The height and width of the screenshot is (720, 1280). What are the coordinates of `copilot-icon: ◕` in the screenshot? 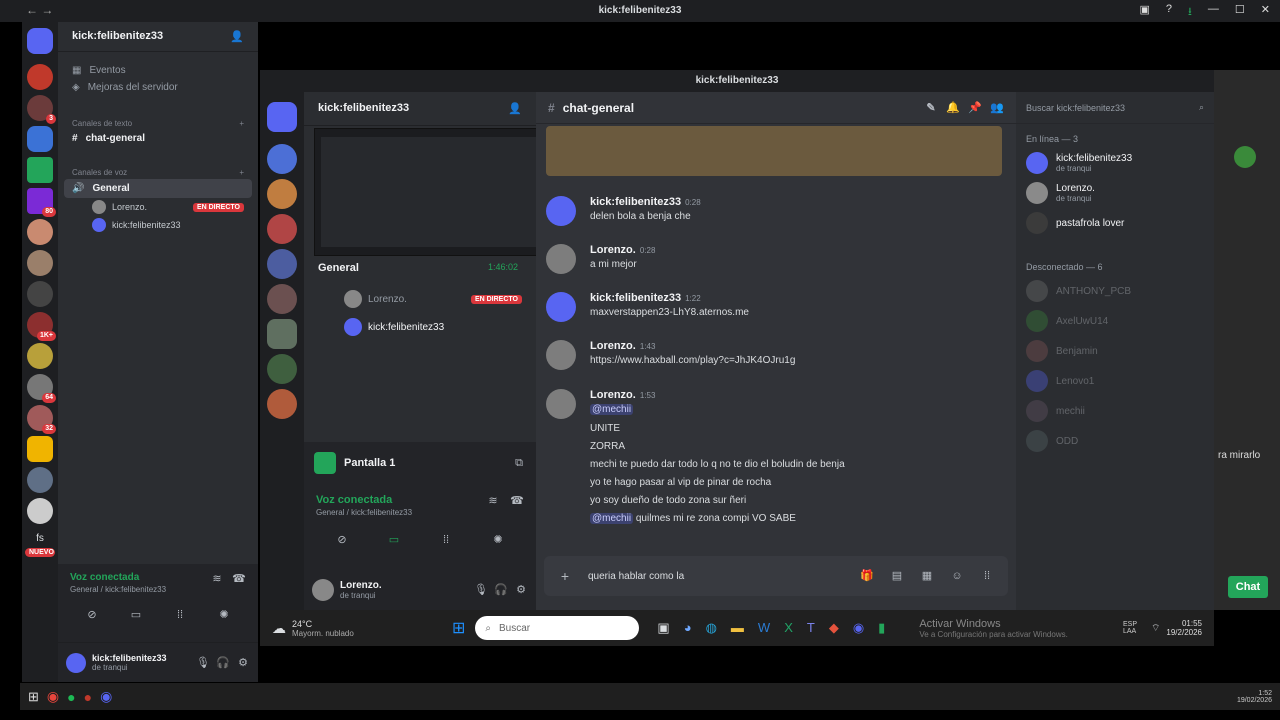 It's located at (688, 628).